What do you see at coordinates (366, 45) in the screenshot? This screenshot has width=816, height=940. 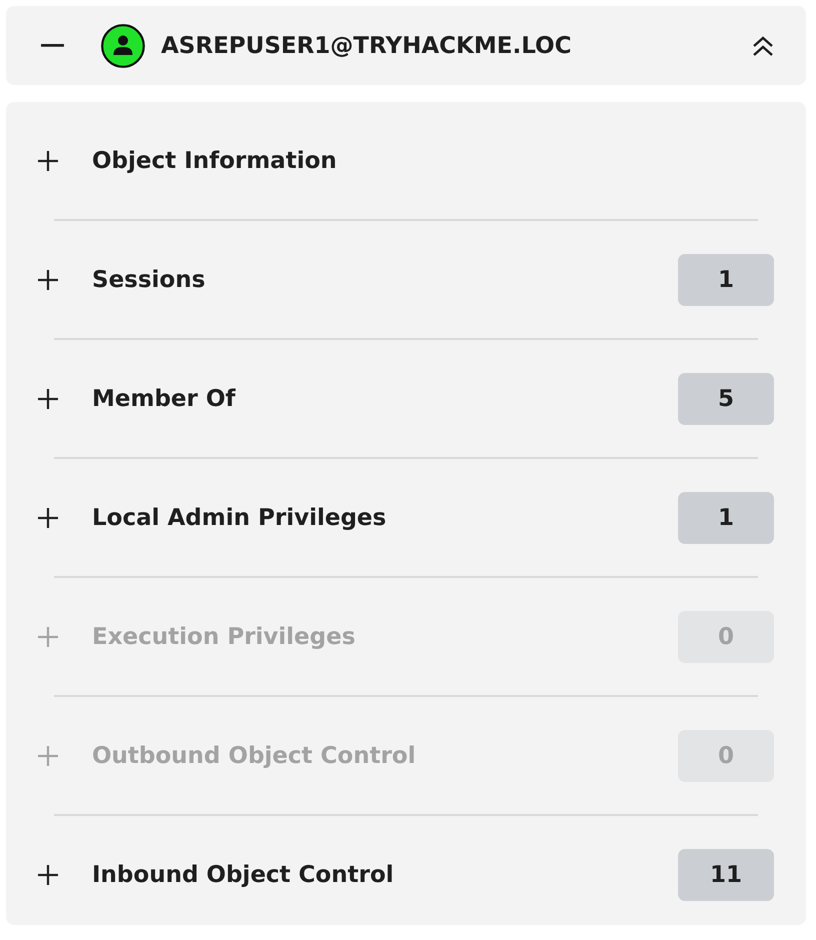 I see `node-title: ASREPUSER1@TRYHACKME.LOC` at bounding box center [366, 45].